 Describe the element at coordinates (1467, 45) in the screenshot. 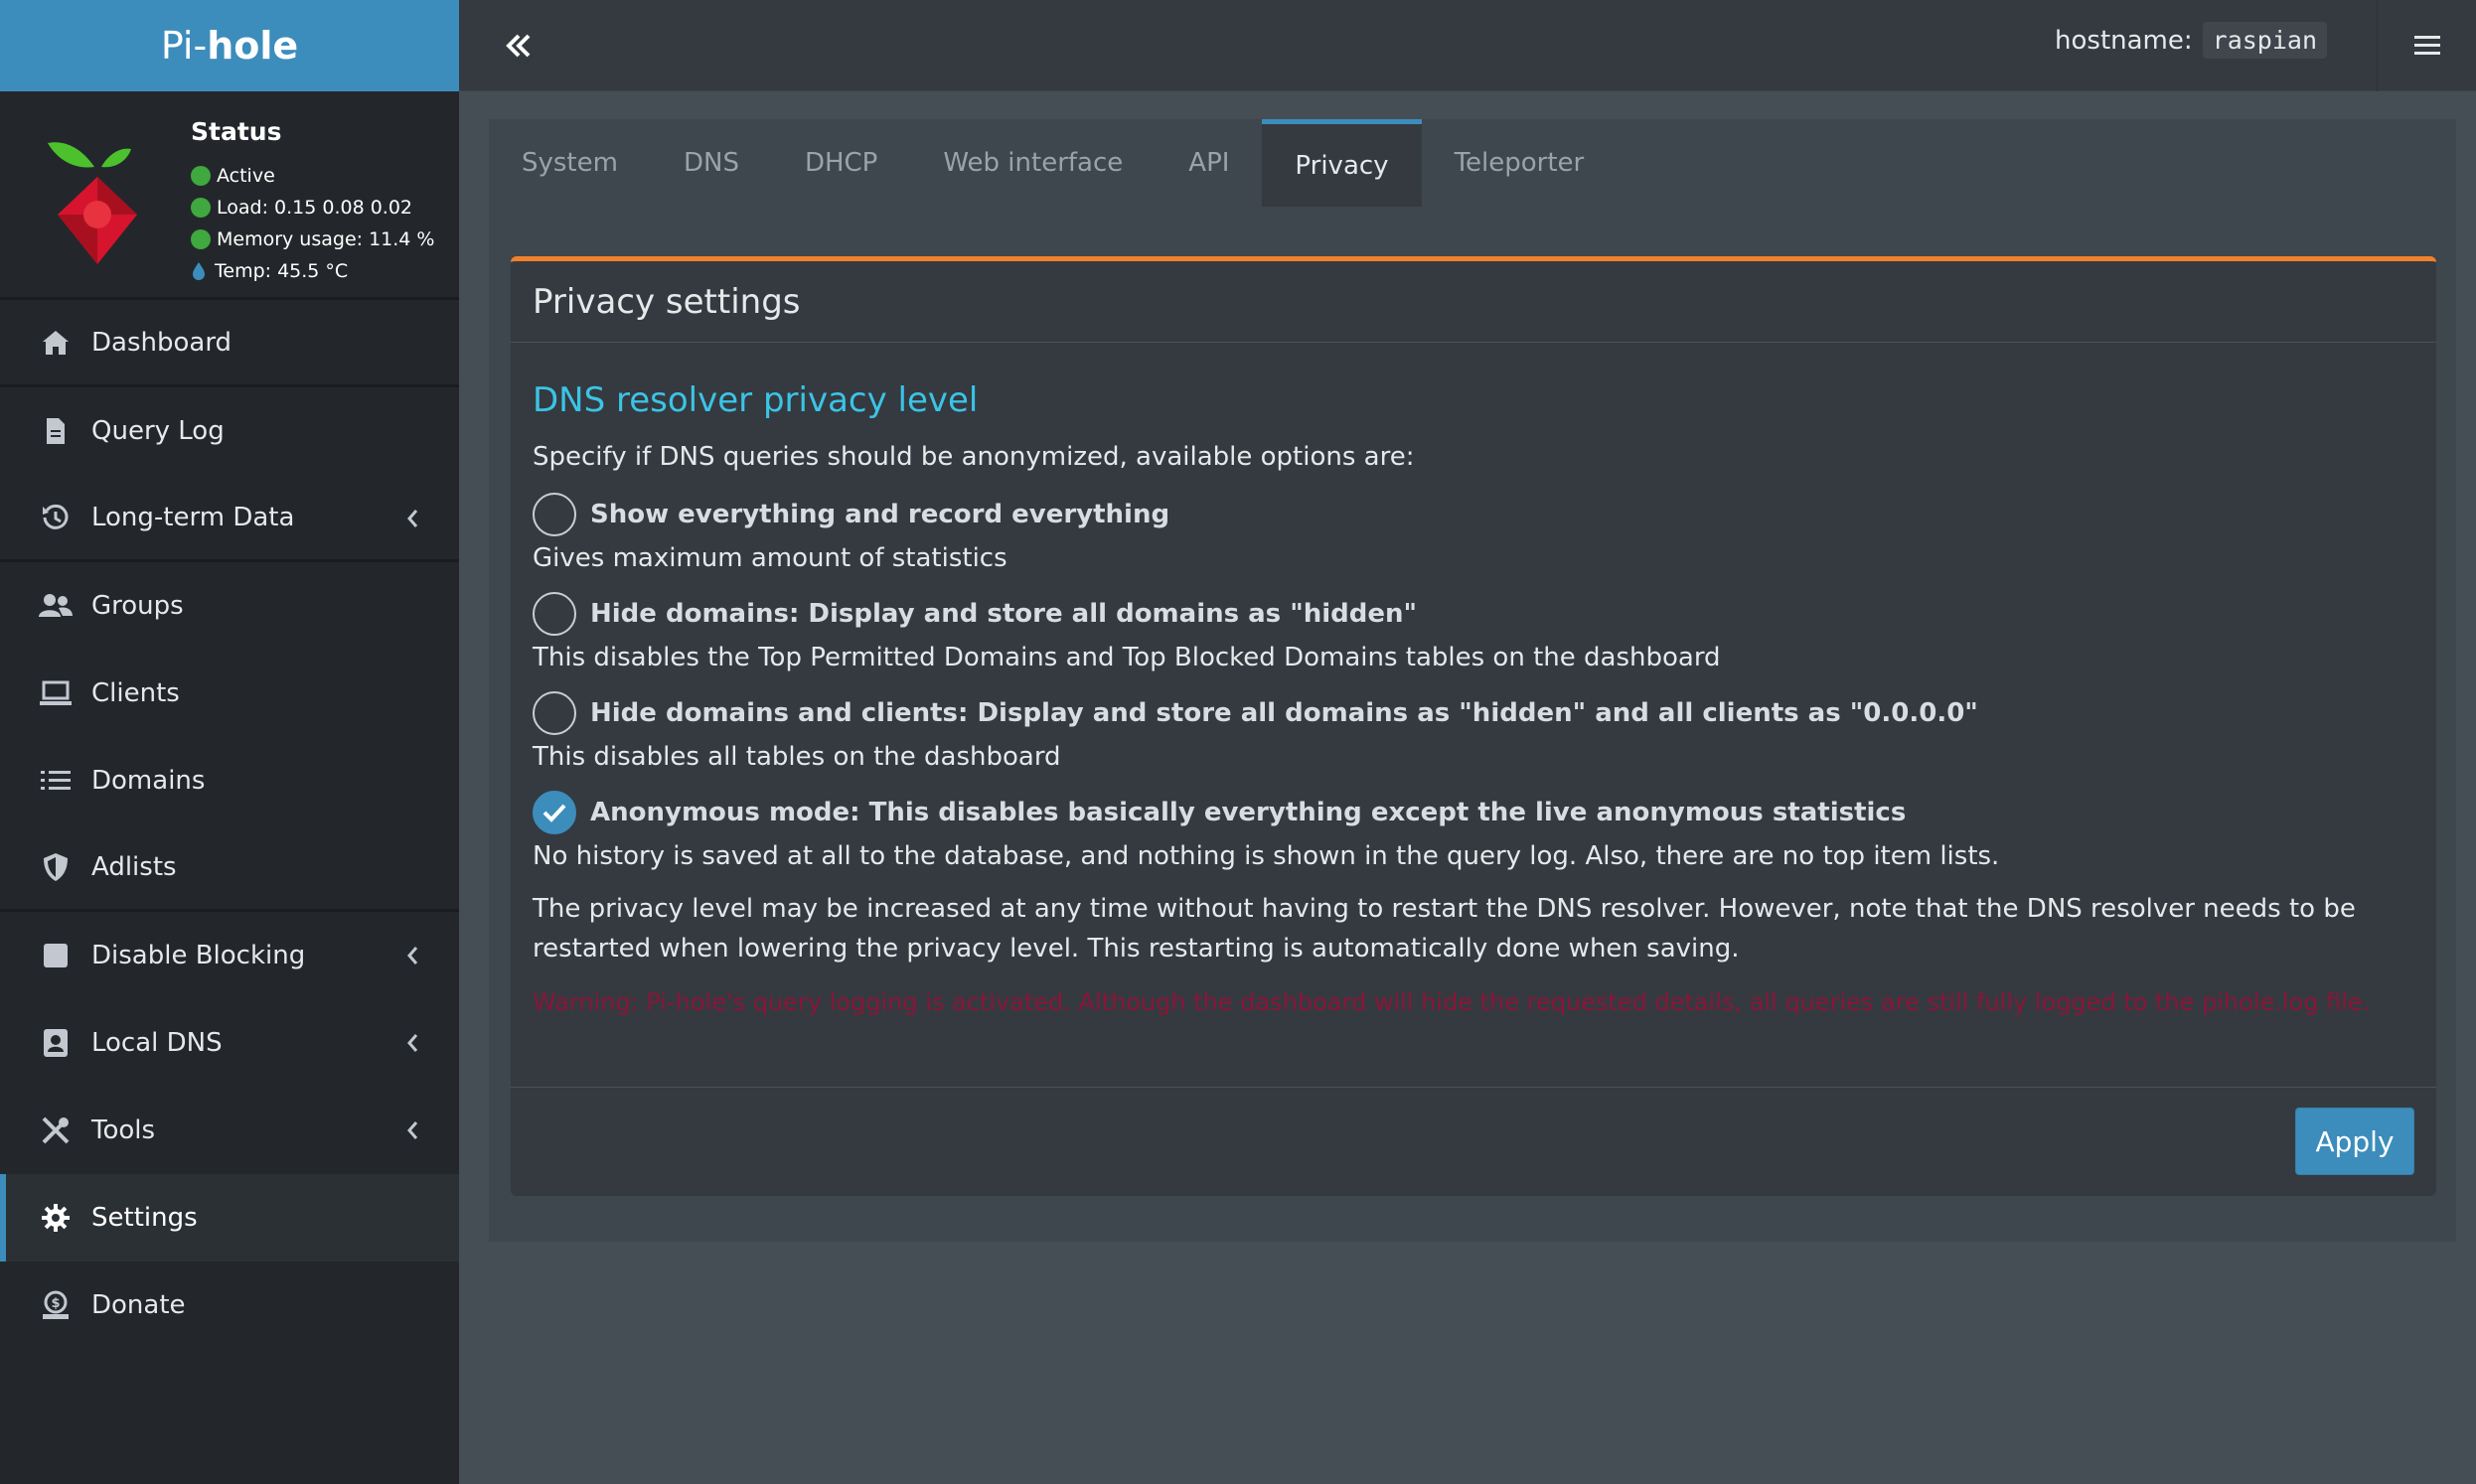

I see `top-bar: hostname: raspian` at that location.